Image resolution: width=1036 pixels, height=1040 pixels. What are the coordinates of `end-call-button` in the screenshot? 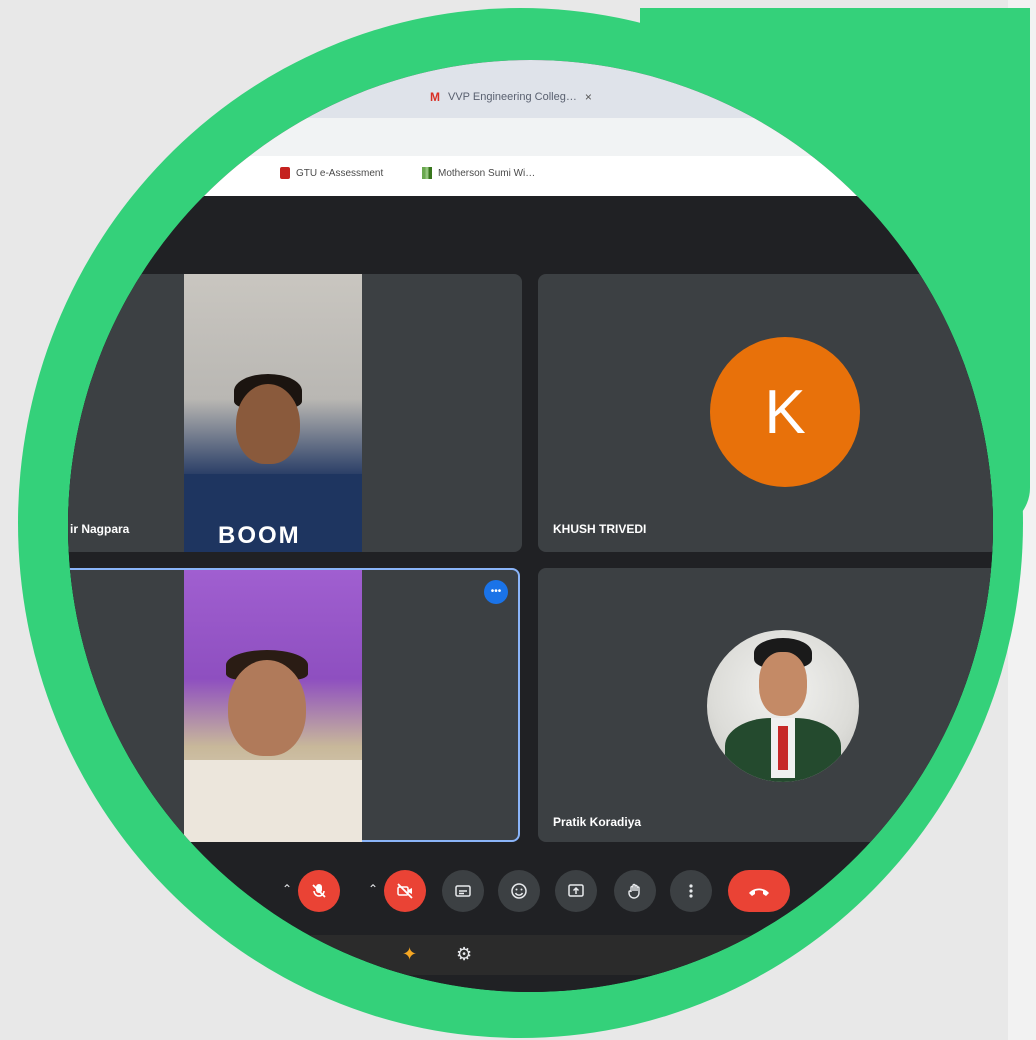 It's located at (759, 891).